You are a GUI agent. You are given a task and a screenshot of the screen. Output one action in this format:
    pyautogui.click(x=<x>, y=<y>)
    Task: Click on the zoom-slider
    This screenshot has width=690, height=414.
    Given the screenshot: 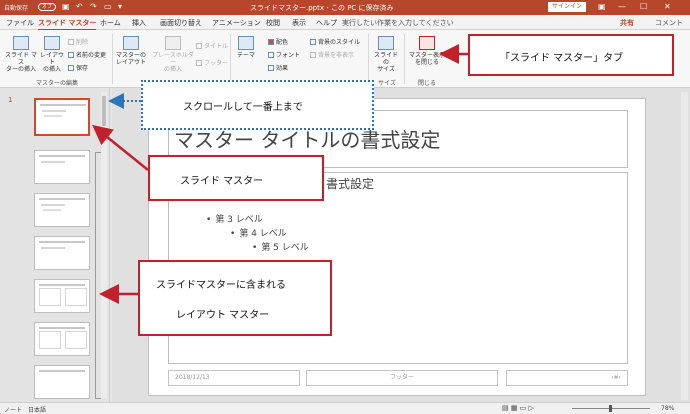 What is the action you would take?
    pyautogui.click(x=611, y=408)
    